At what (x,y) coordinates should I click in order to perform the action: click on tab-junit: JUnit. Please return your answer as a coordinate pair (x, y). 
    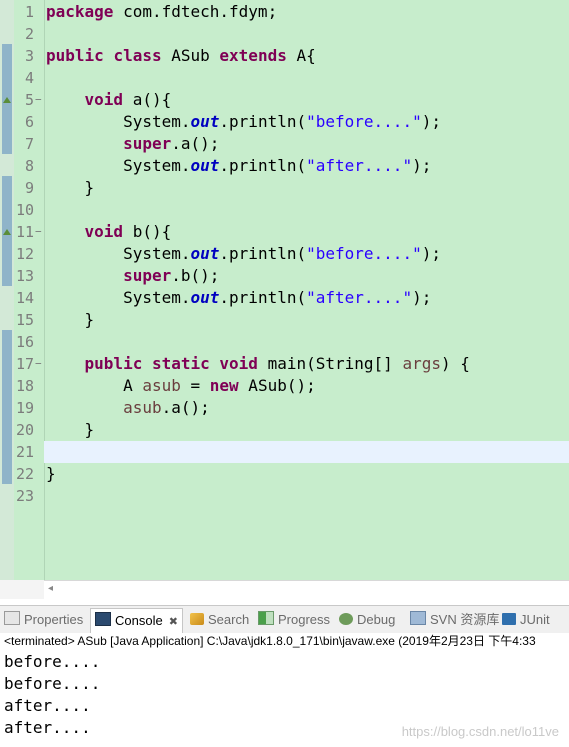
    Looking at the image, I should click on (526, 620).